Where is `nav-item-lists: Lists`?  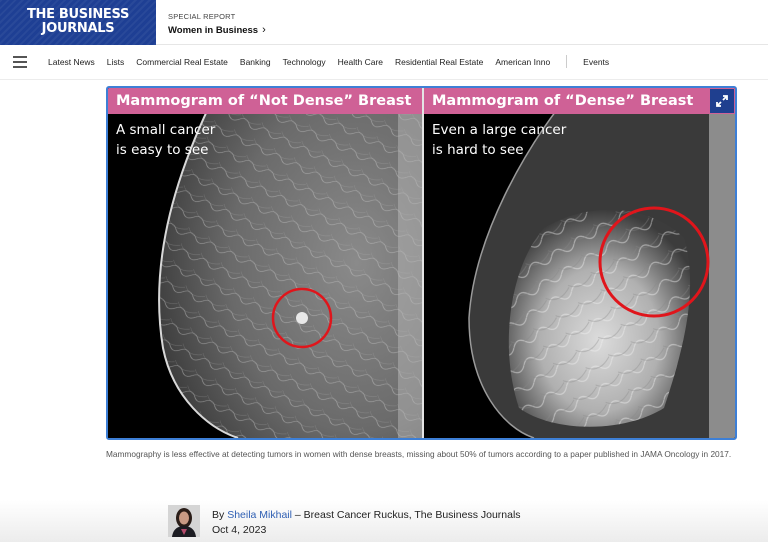 nav-item-lists: Lists is located at coordinates (115, 62).